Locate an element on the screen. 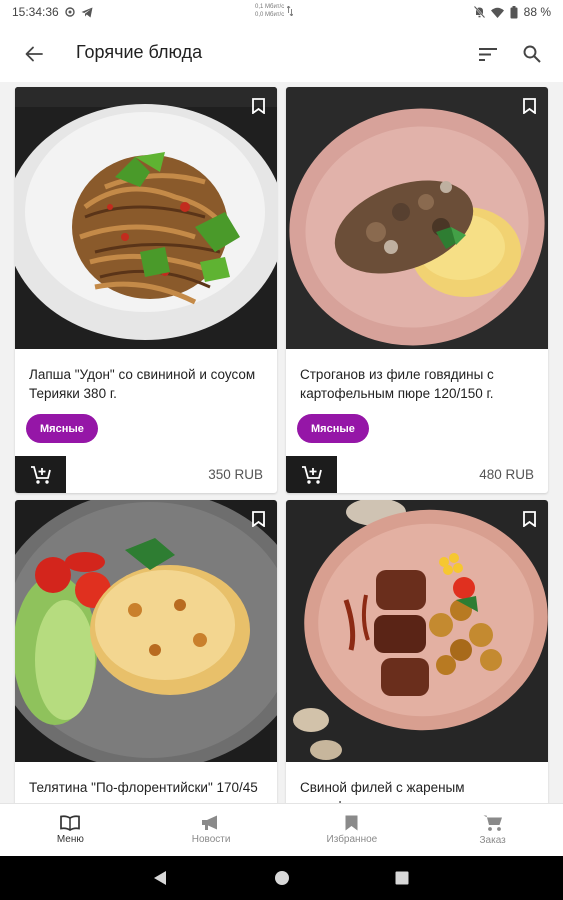 The width and height of the screenshot is (563, 900). status-bar: 15:34:36 0,1 Мбит/с 0,0 Мбит/с 88 % is located at coordinates (281, 12).